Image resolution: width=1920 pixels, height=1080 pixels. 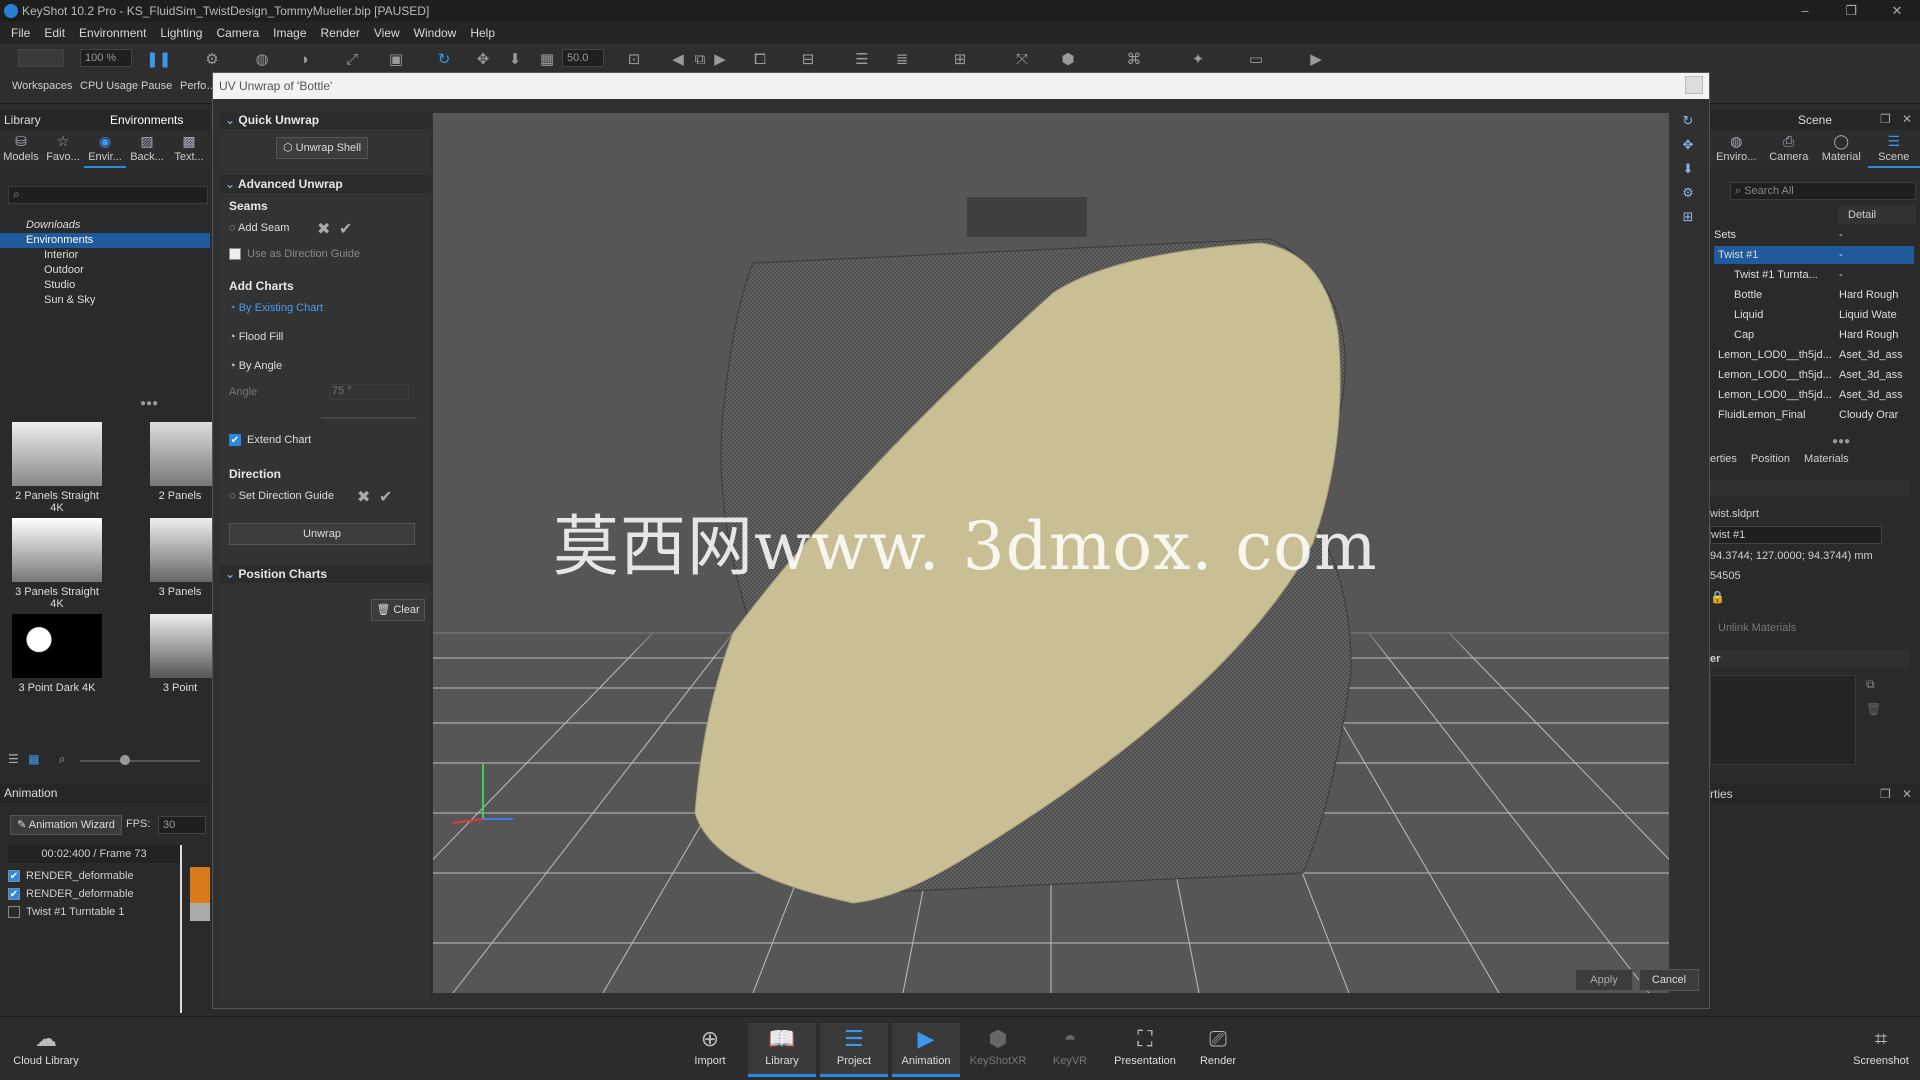 I want to click on layer-list, so click(x=1783, y=720).